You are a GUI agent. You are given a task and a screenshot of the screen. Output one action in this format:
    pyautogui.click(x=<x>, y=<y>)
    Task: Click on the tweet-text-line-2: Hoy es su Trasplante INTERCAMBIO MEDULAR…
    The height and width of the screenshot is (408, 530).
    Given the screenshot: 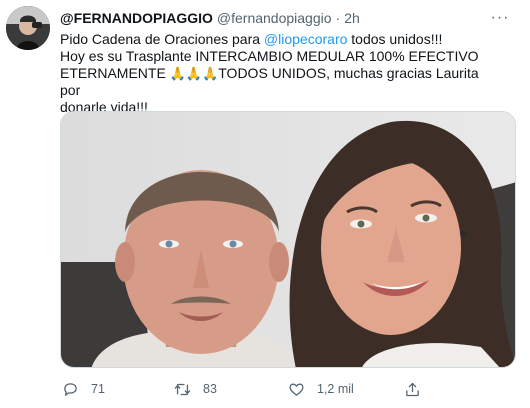 What is the action you would take?
    pyautogui.click(x=269, y=56)
    